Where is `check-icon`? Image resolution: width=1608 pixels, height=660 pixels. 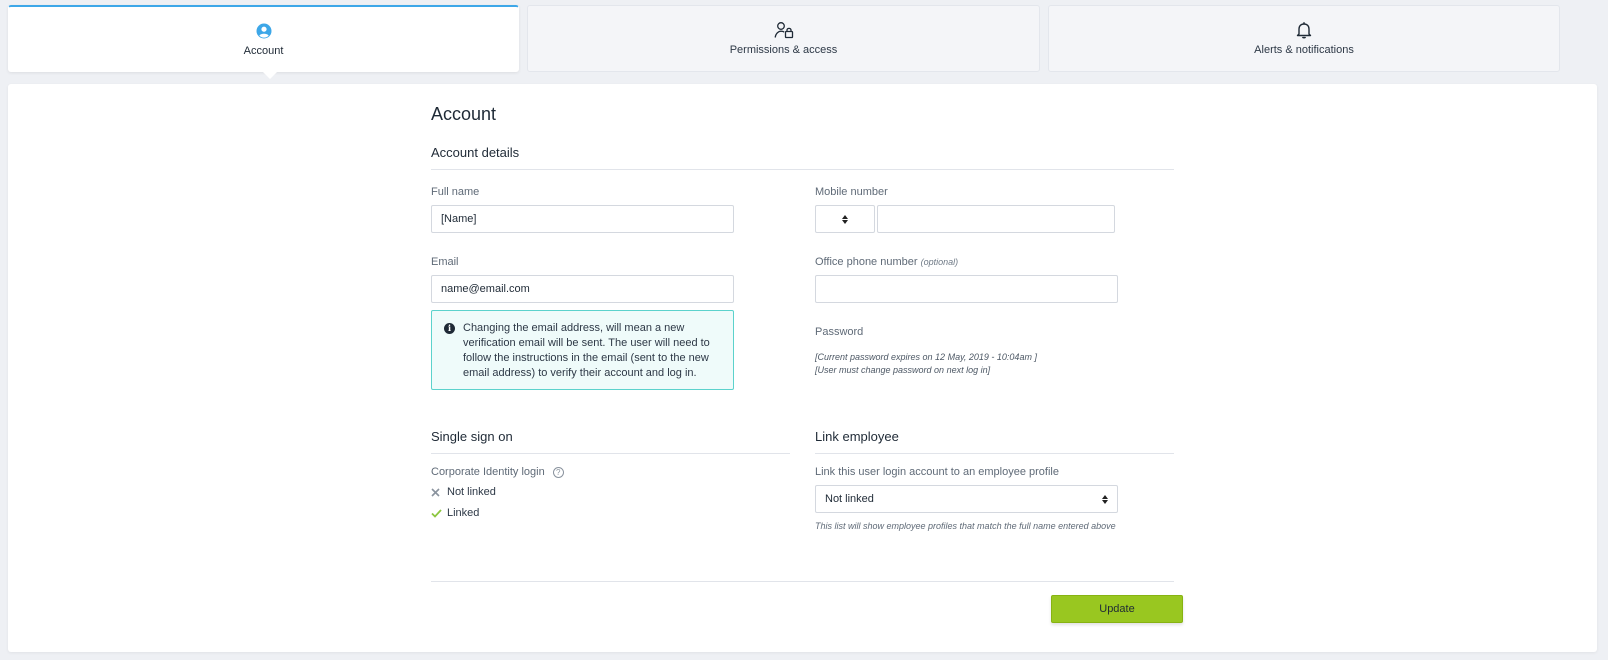 check-icon is located at coordinates (439, 513).